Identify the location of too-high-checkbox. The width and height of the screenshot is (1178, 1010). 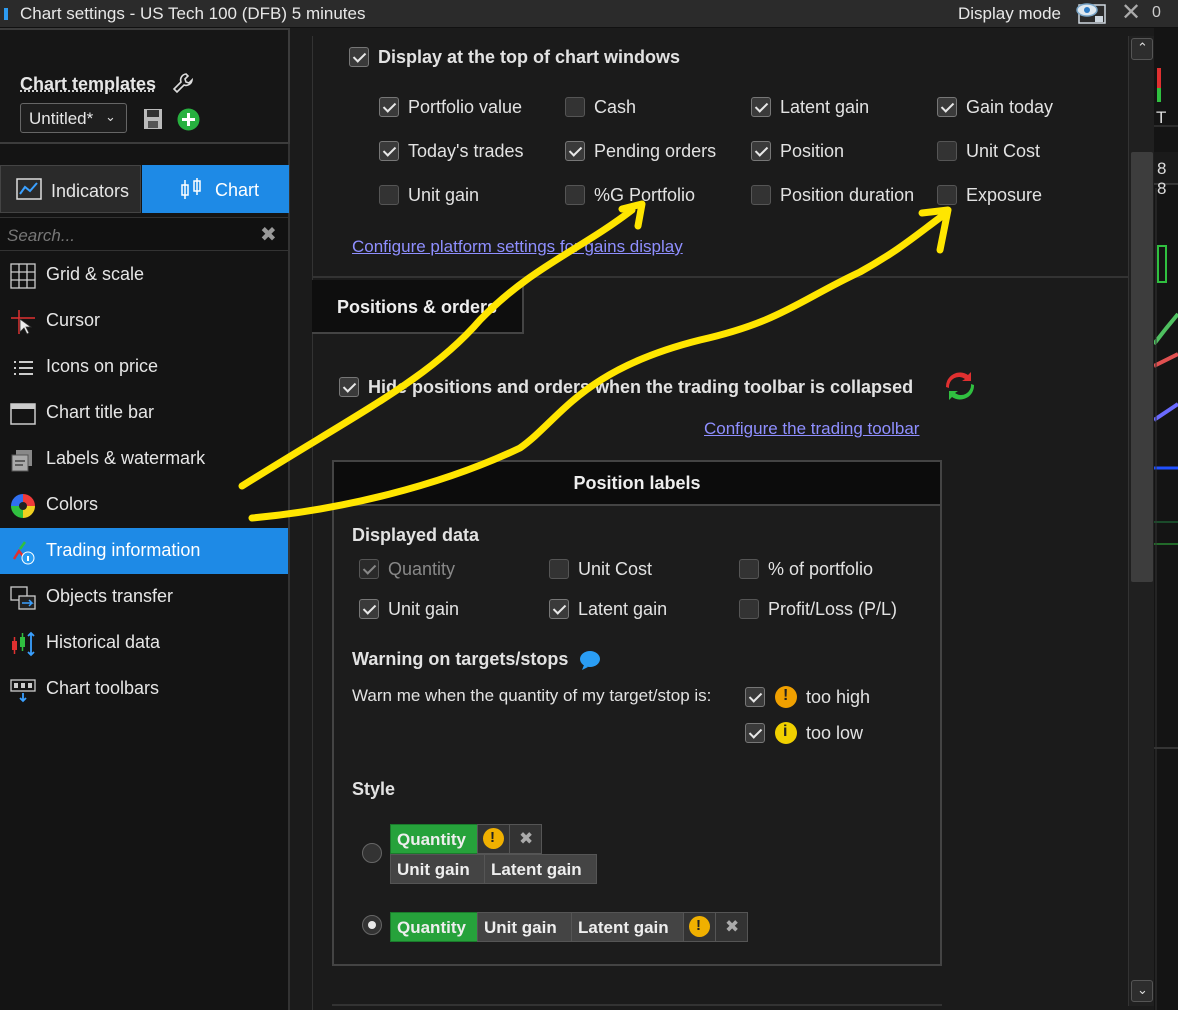
(755, 697).